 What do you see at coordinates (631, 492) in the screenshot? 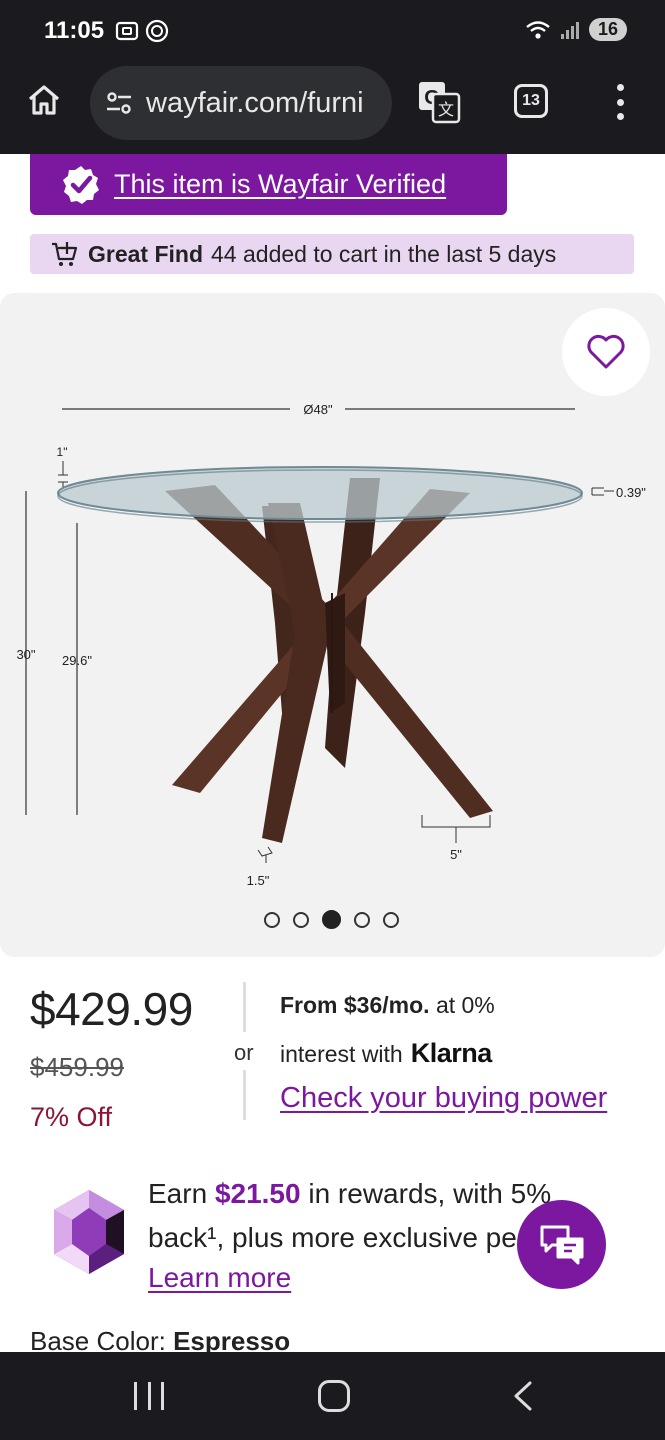
I see `dim-glass-thickness: 0.39"` at bounding box center [631, 492].